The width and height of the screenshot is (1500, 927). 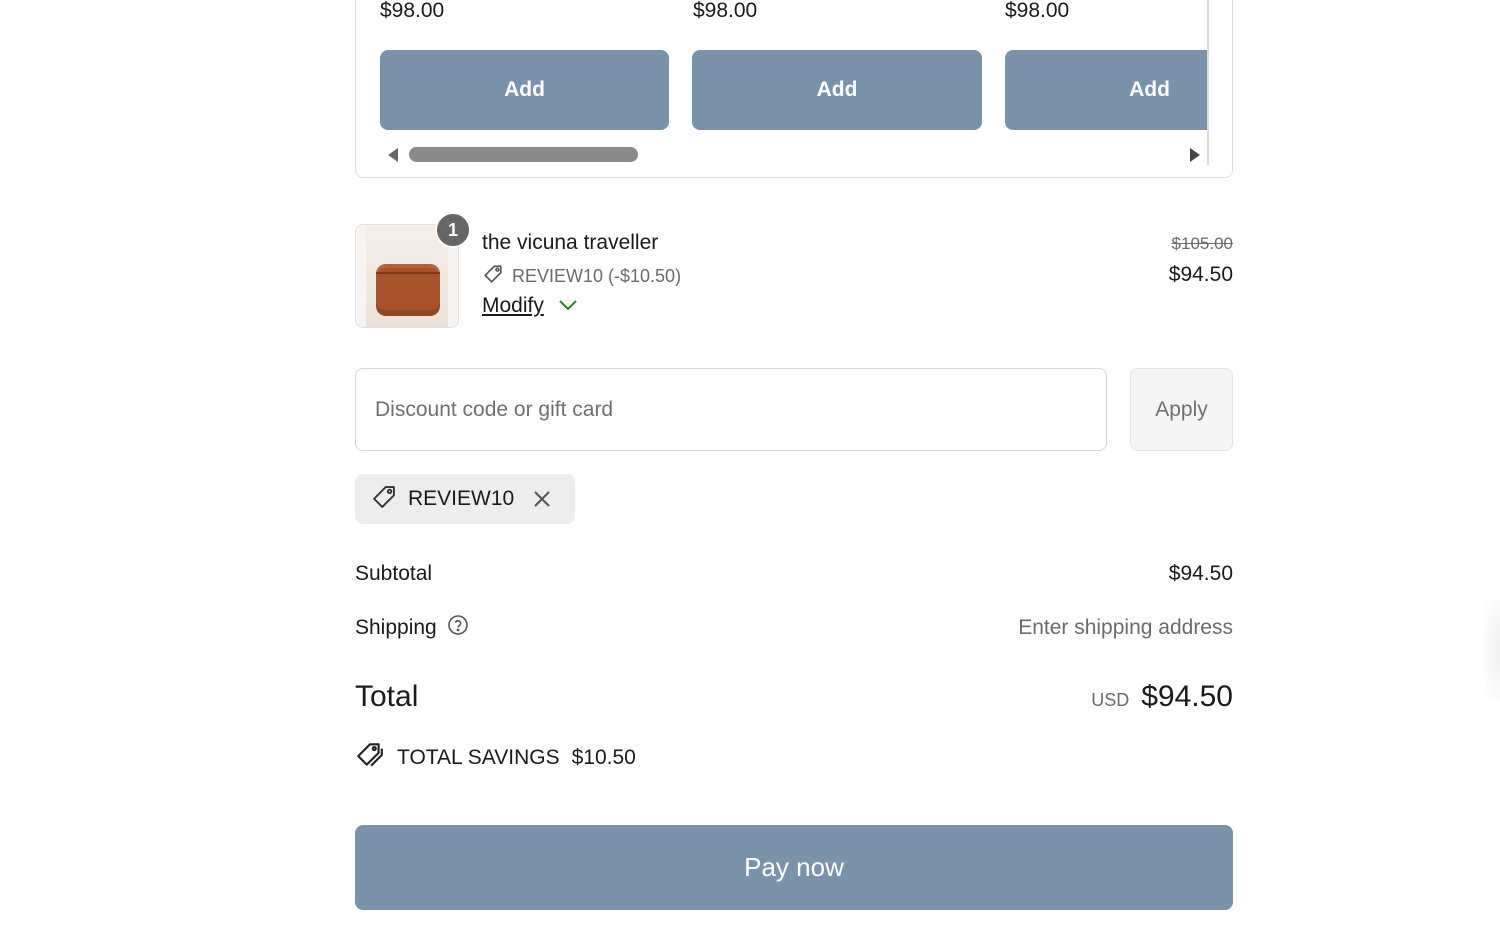 What do you see at coordinates (1202, 243) in the screenshot?
I see `original-price: $105.00` at bounding box center [1202, 243].